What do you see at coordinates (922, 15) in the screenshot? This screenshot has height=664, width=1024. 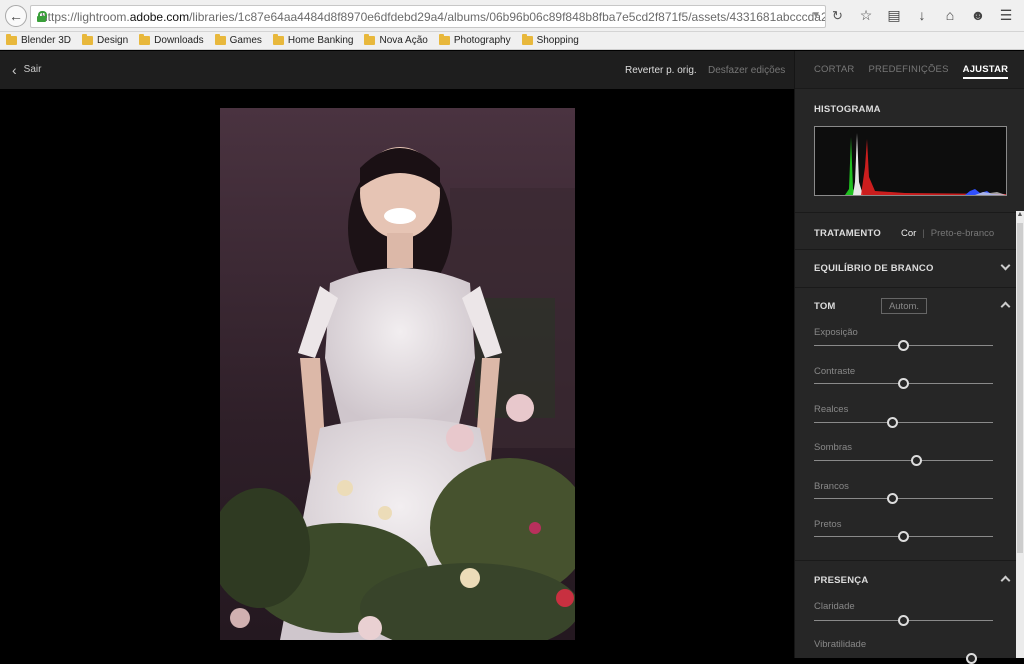 I see `download-icon: ↓` at bounding box center [922, 15].